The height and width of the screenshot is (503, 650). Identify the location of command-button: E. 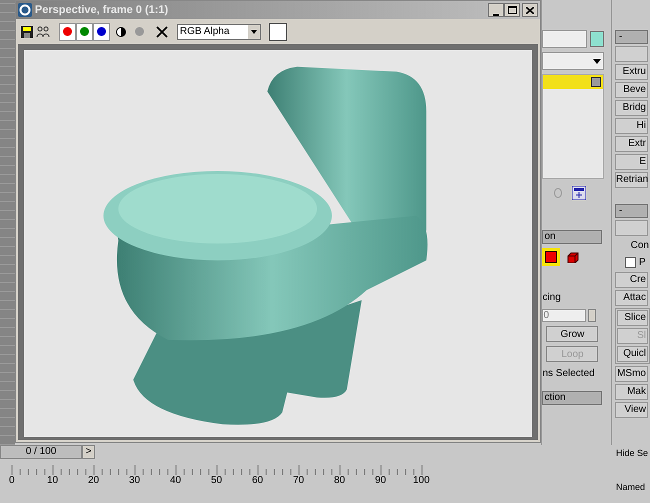
(631, 162).